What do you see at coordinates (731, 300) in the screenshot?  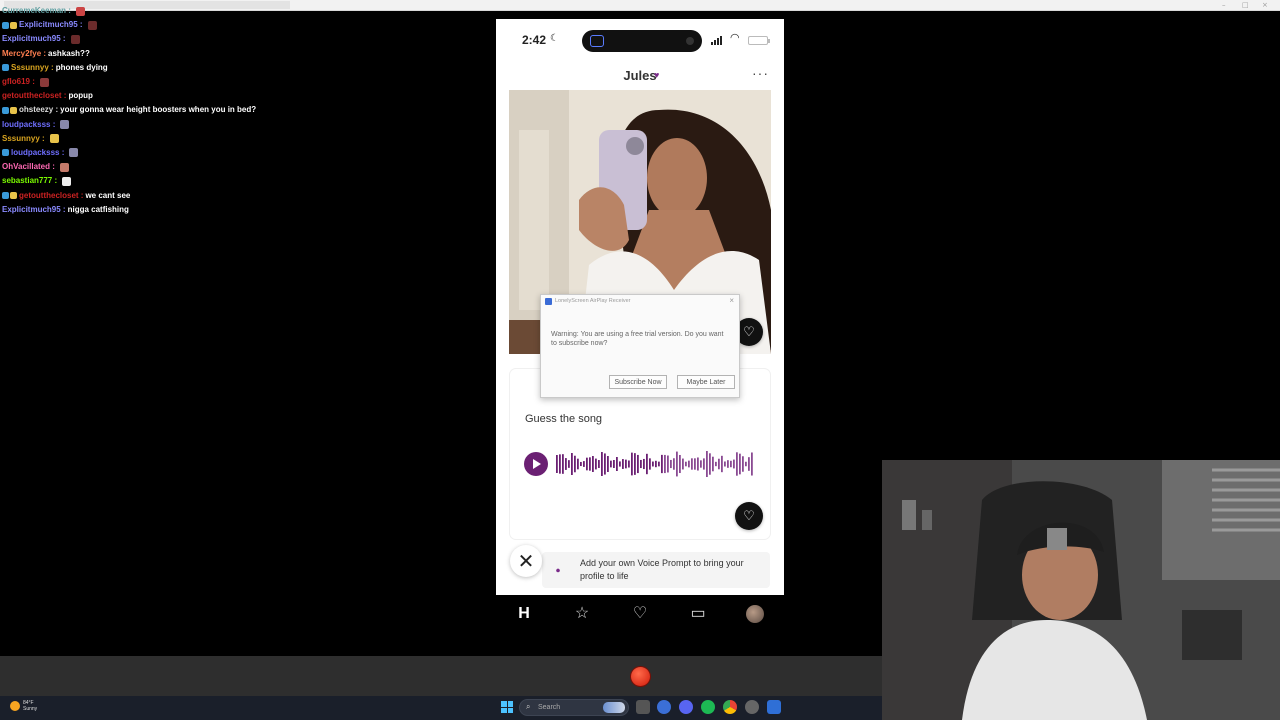 I see `dialog-close-button: ×` at bounding box center [731, 300].